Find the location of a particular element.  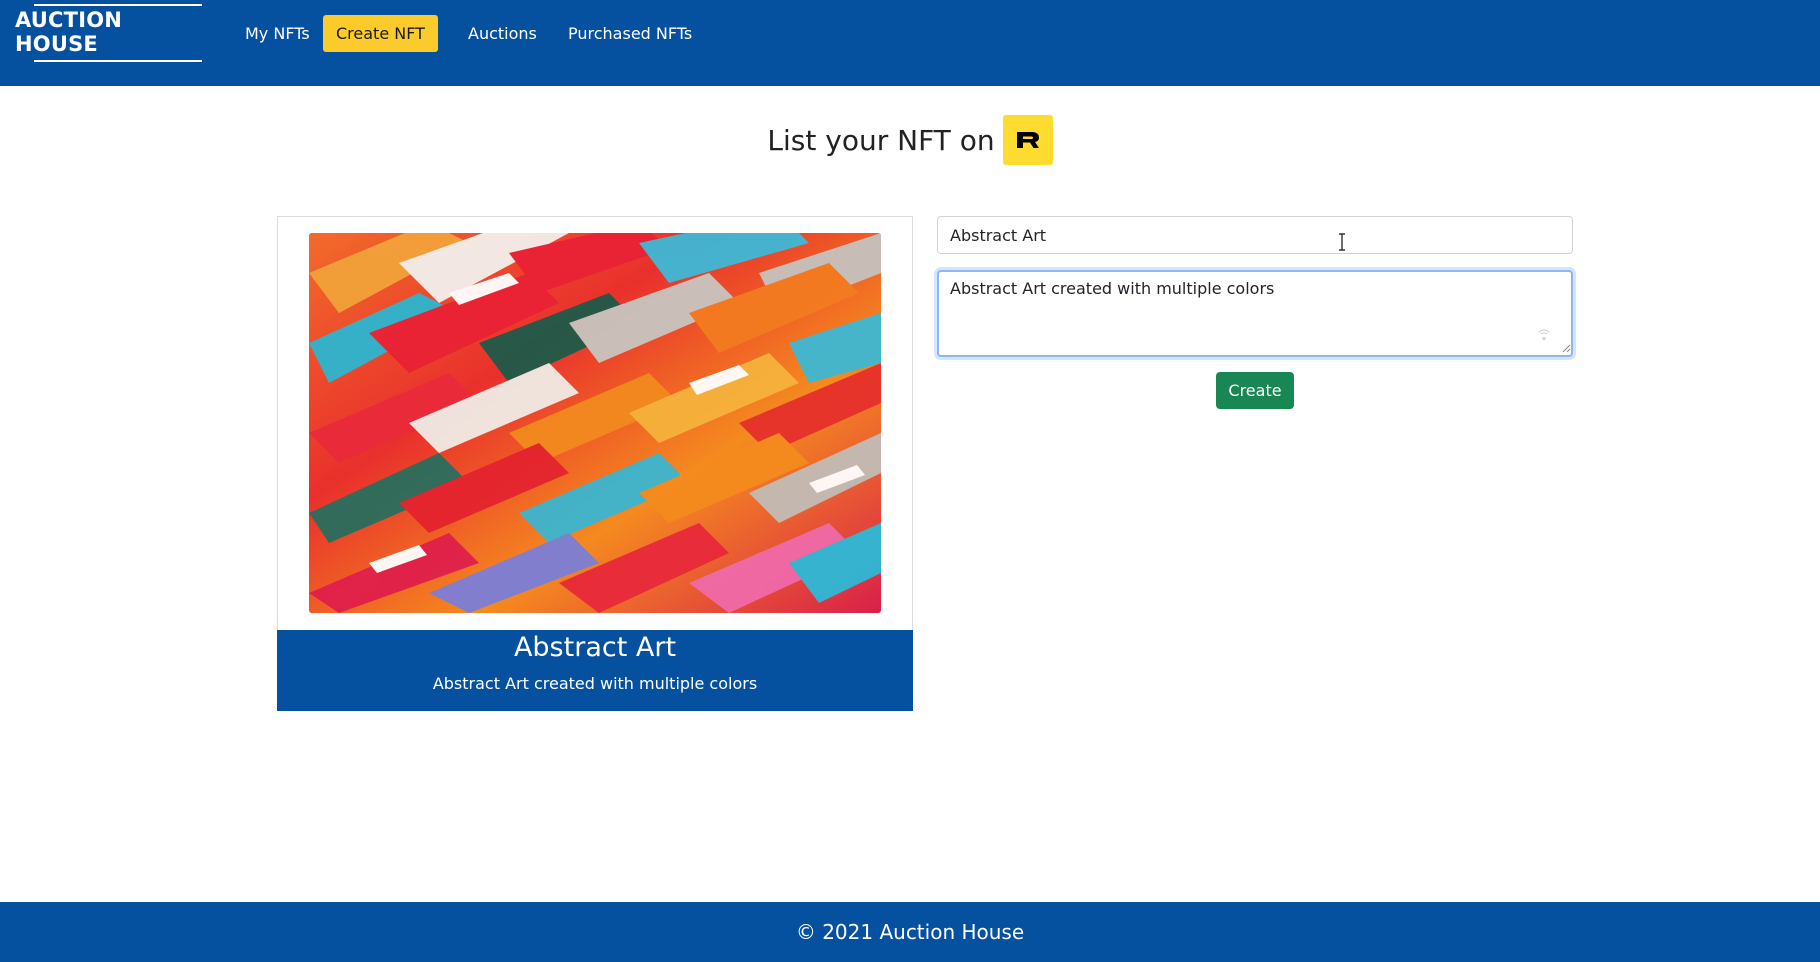

text-cursor-icon is located at coordinates (1342, 242).